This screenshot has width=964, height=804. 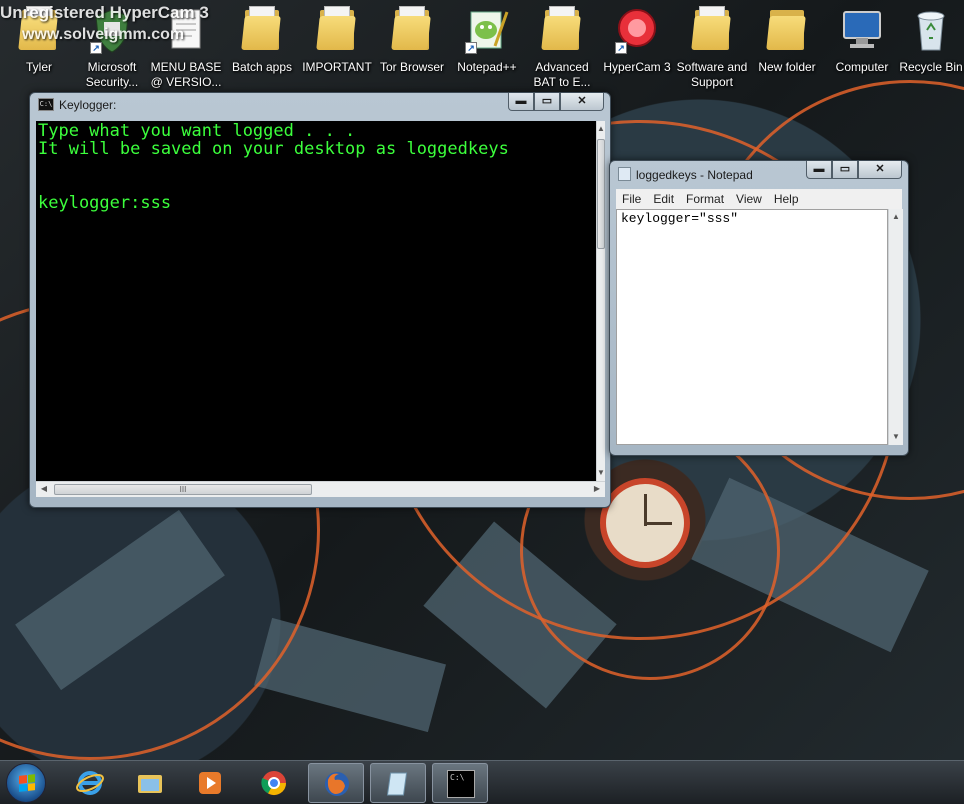 What do you see at coordinates (631, 199) in the screenshot?
I see `menu-file: File` at bounding box center [631, 199].